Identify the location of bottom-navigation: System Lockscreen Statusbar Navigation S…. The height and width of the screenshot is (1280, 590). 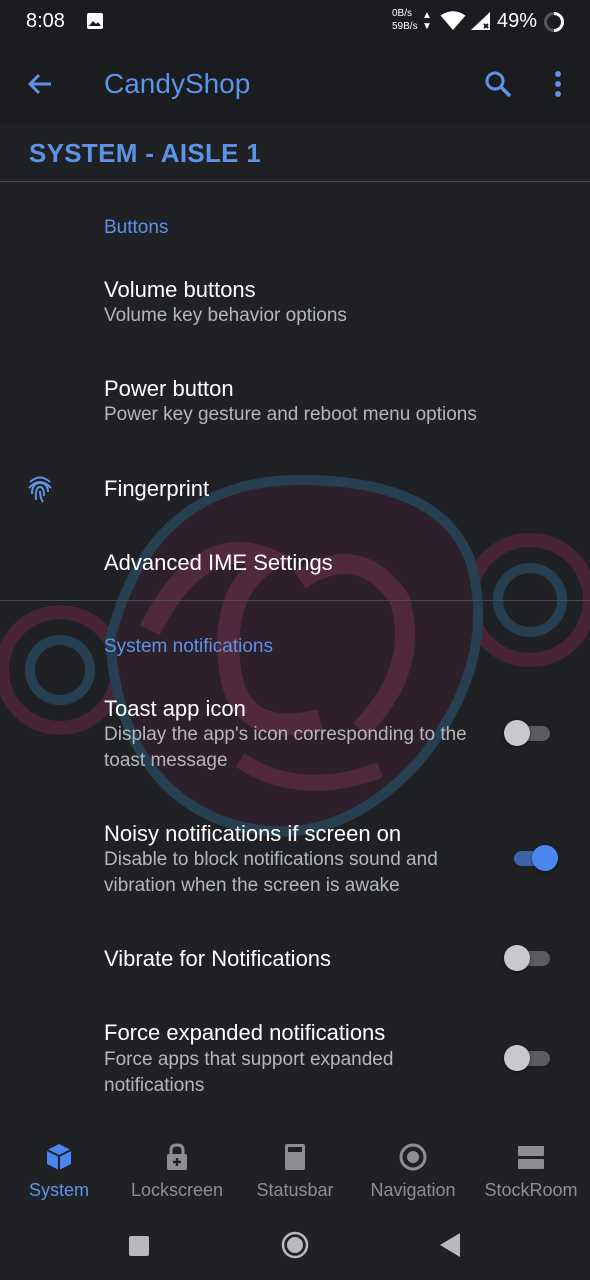
(295, 1173).